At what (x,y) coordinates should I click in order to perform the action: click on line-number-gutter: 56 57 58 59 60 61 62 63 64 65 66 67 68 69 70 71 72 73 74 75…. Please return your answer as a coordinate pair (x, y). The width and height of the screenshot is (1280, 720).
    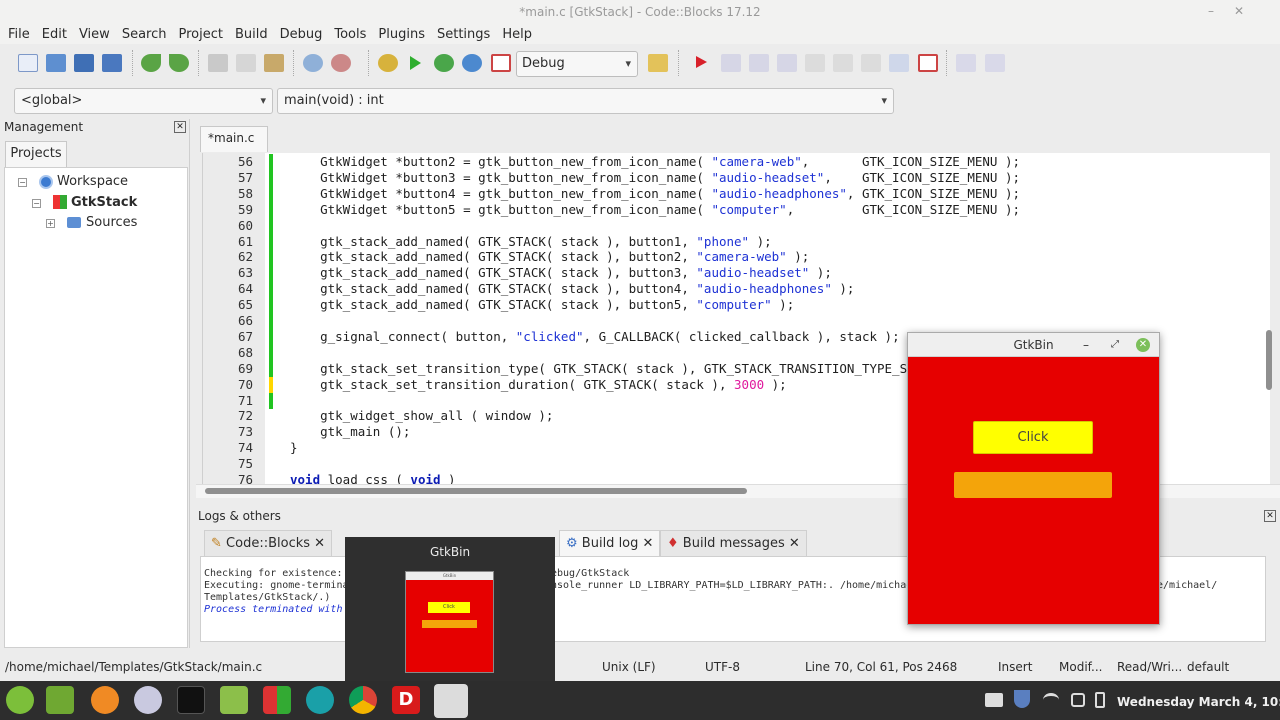
    Looking at the image, I should click on (234, 318).